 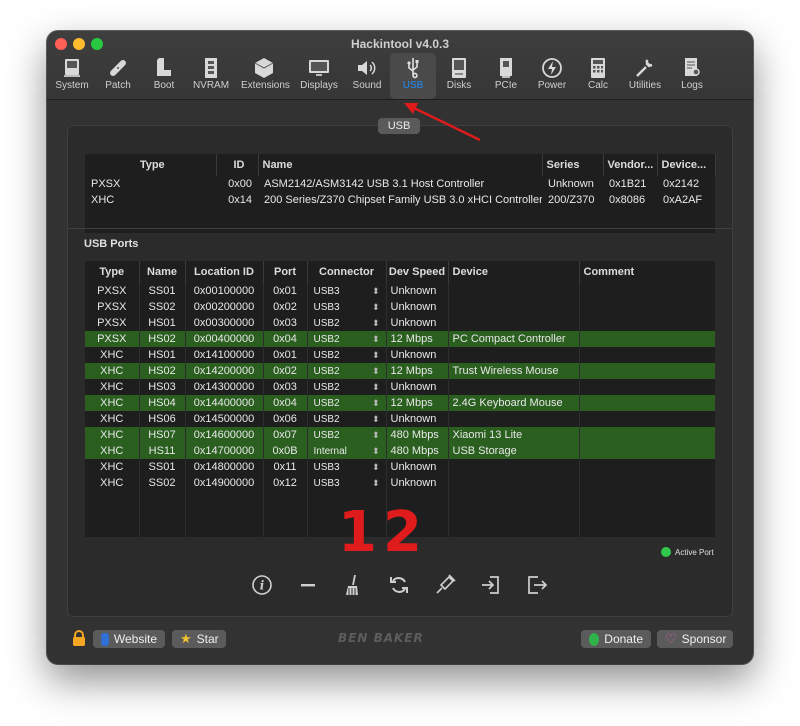 What do you see at coordinates (400, 355) in the screenshot?
I see `table-row: XHC HS01 0x14100000 0x01 USB2 ⬍ Unknown` at bounding box center [400, 355].